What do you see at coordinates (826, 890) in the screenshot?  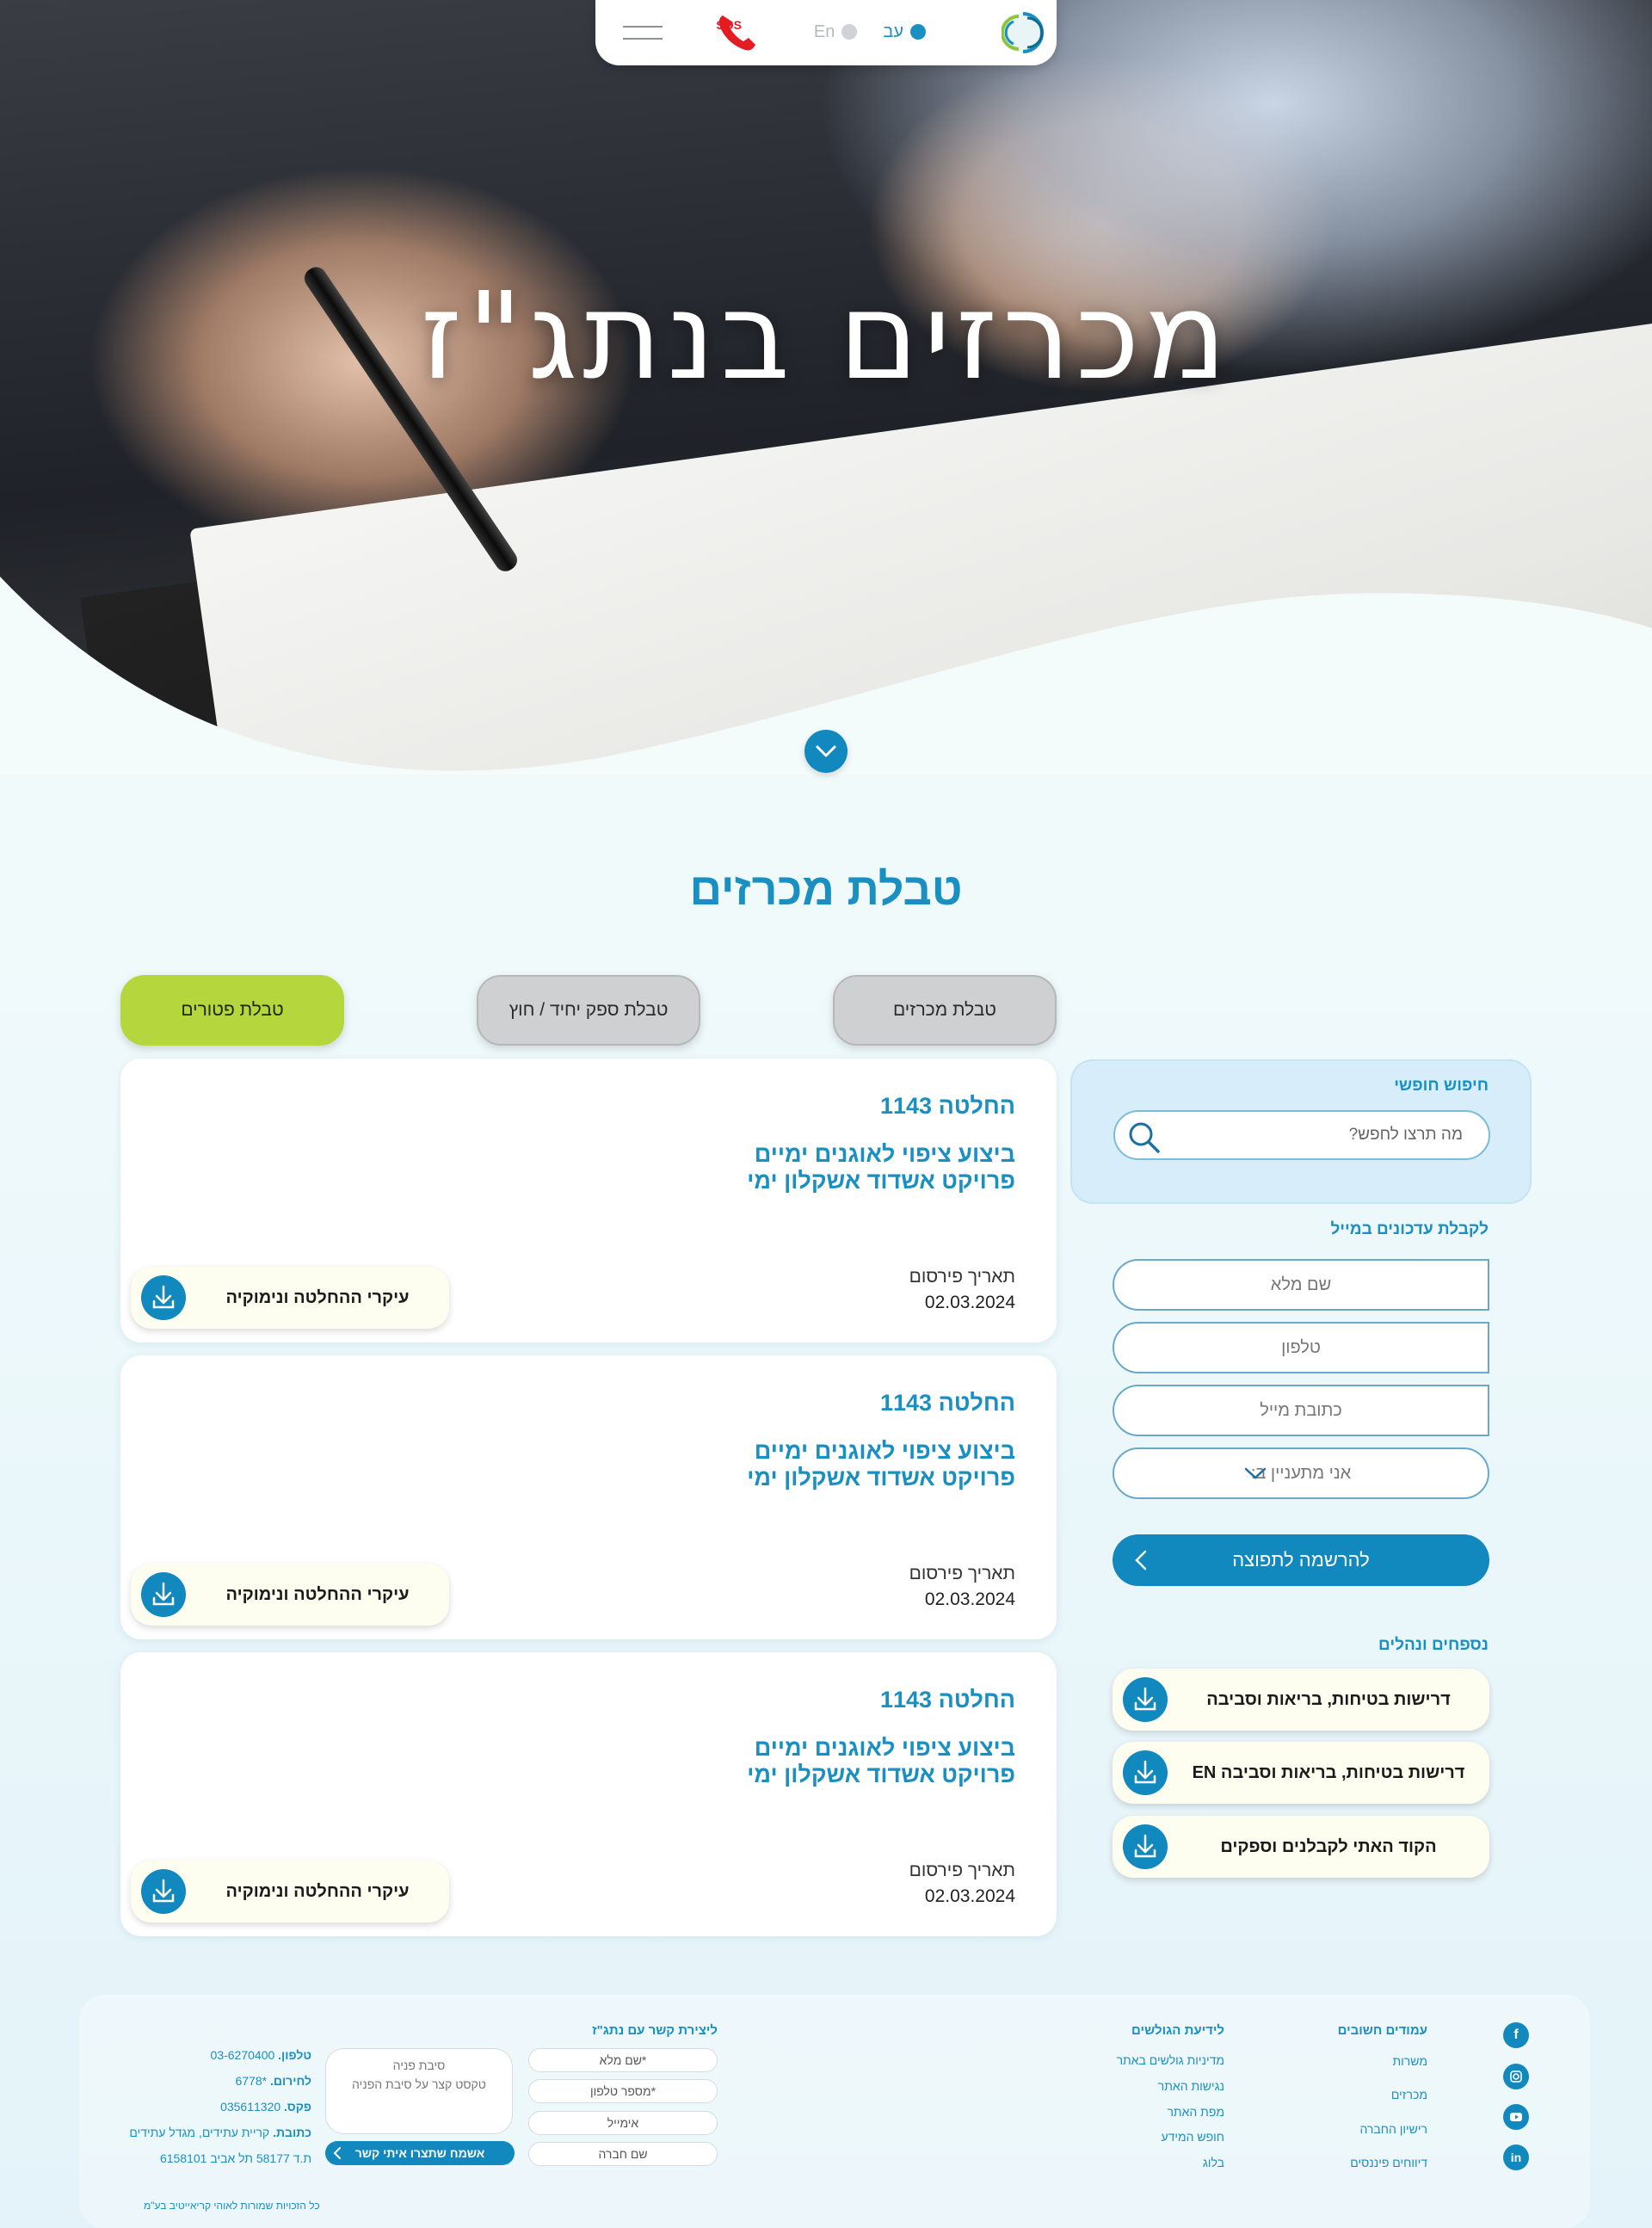 I see `section-title: טבלת מכרזים` at bounding box center [826, 890].